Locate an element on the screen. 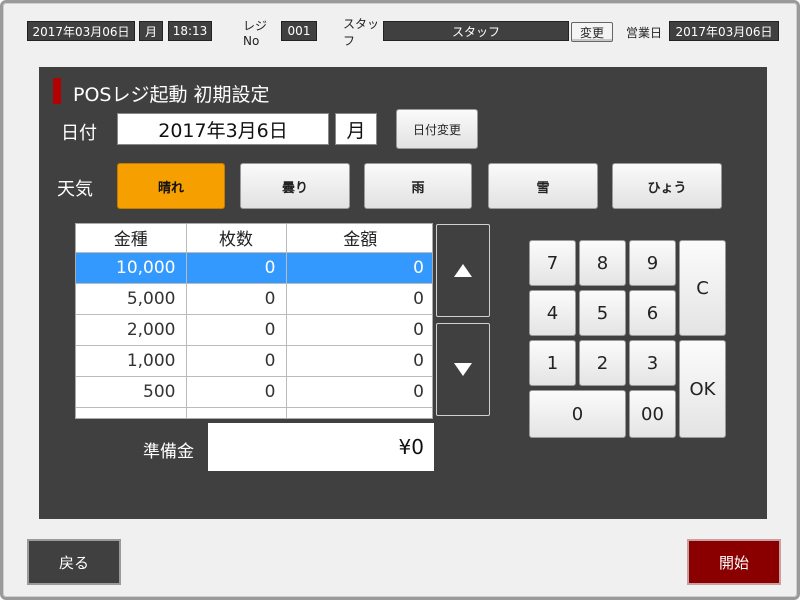  register-label: レジNo is located at coordinates (255, 33).